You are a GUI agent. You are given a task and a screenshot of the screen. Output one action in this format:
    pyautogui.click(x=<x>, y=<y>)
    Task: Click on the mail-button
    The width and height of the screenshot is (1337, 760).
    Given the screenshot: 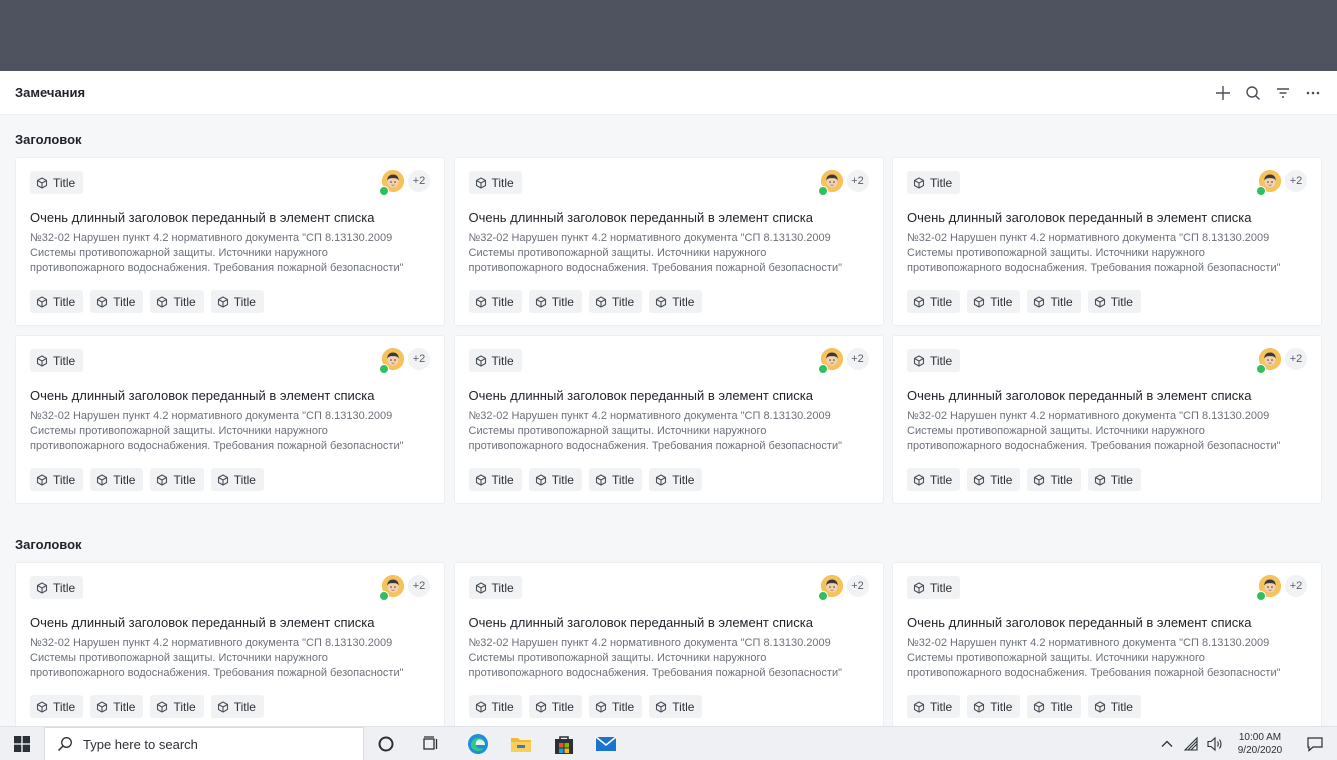 What is the action you would take?
    pyautogui.click(x=606, y=744)
    